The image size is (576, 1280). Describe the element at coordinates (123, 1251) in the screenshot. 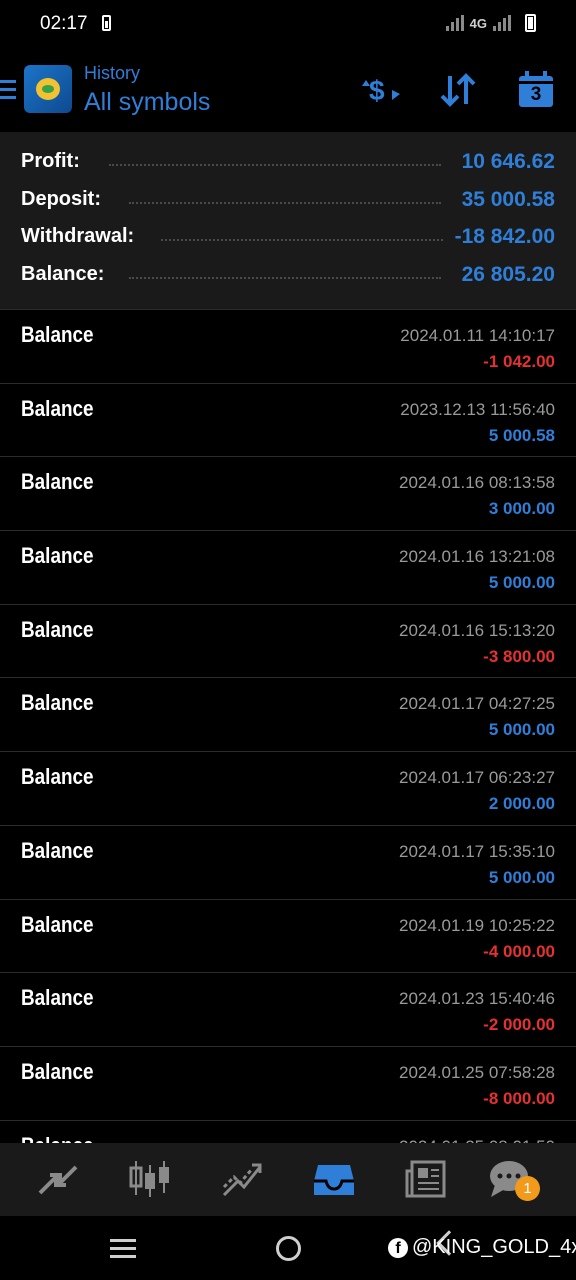

I see `recent-apps-button` at that location.